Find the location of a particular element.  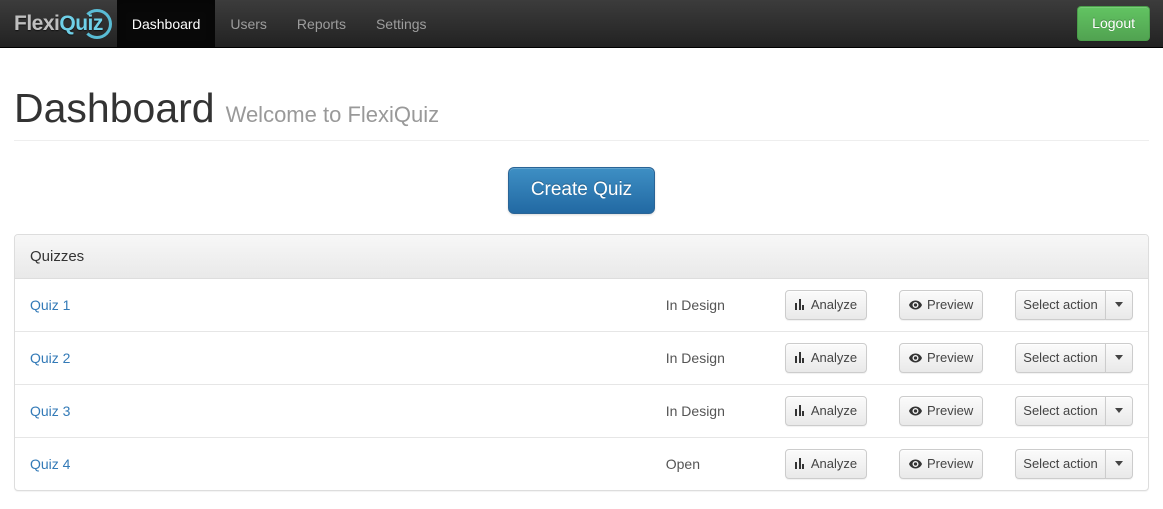

nav-item-dashboard: Dashboard is located at coordinates (166, 23).